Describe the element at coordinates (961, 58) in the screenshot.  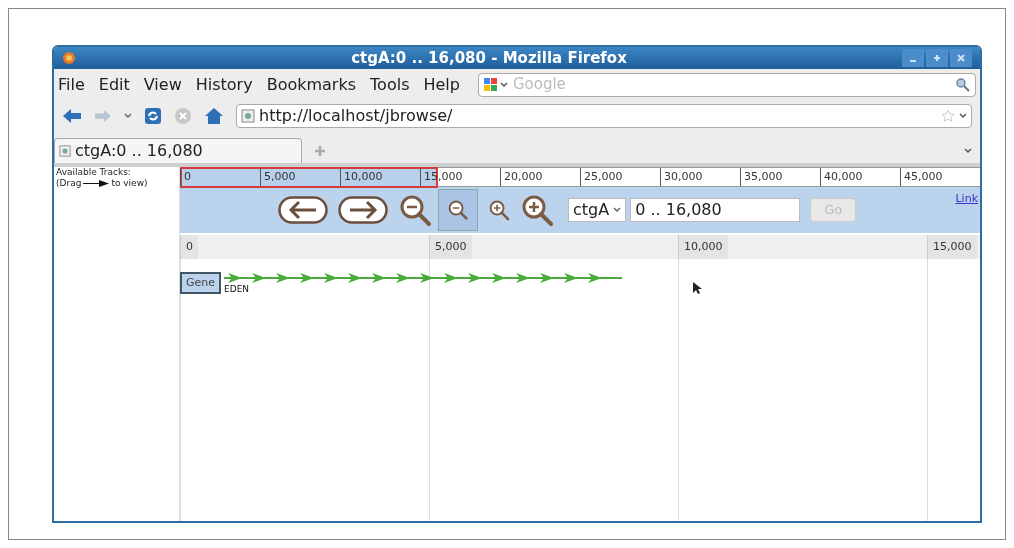
I see `close-icon` at that location.